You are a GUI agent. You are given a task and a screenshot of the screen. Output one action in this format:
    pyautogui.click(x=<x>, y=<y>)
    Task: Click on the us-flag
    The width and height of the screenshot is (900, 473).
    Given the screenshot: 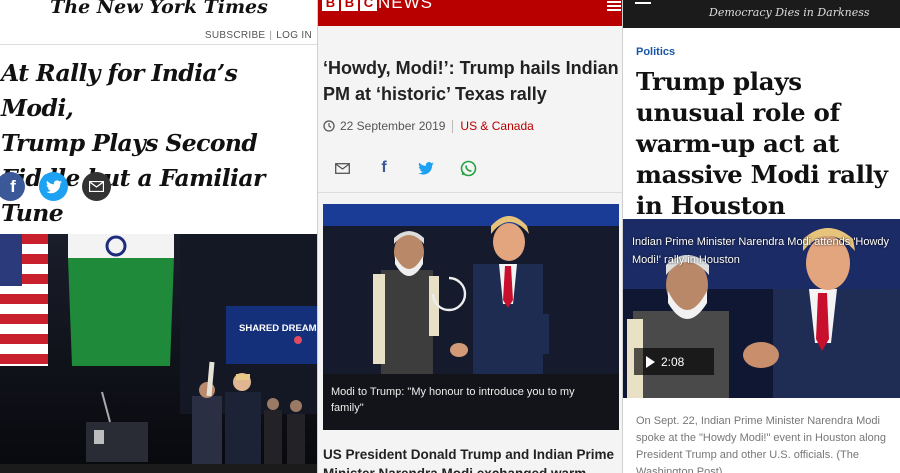 What is the action you would take?
    pyautogui.click(x=24, y=300)
    